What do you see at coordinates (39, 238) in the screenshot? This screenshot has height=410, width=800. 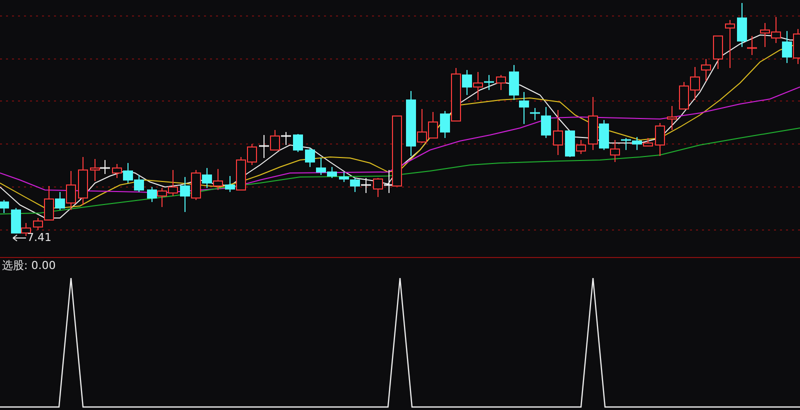 I see `low-price-label: 7.41` at bounding box center [39, 238].